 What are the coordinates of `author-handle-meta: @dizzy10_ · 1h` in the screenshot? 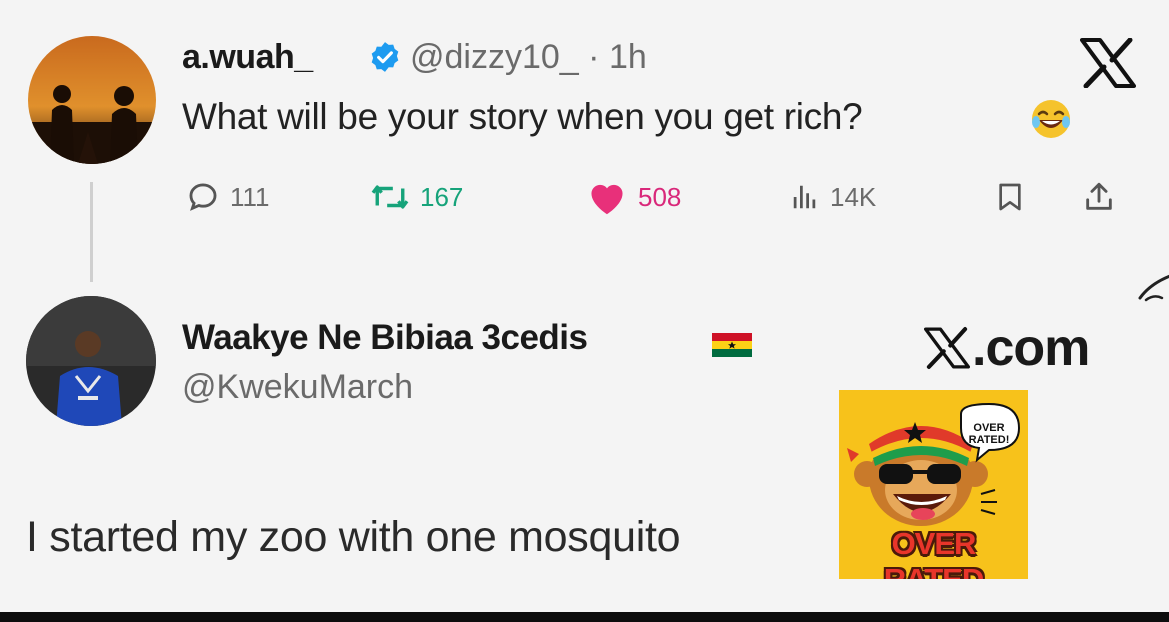 It's located at (528, 57).